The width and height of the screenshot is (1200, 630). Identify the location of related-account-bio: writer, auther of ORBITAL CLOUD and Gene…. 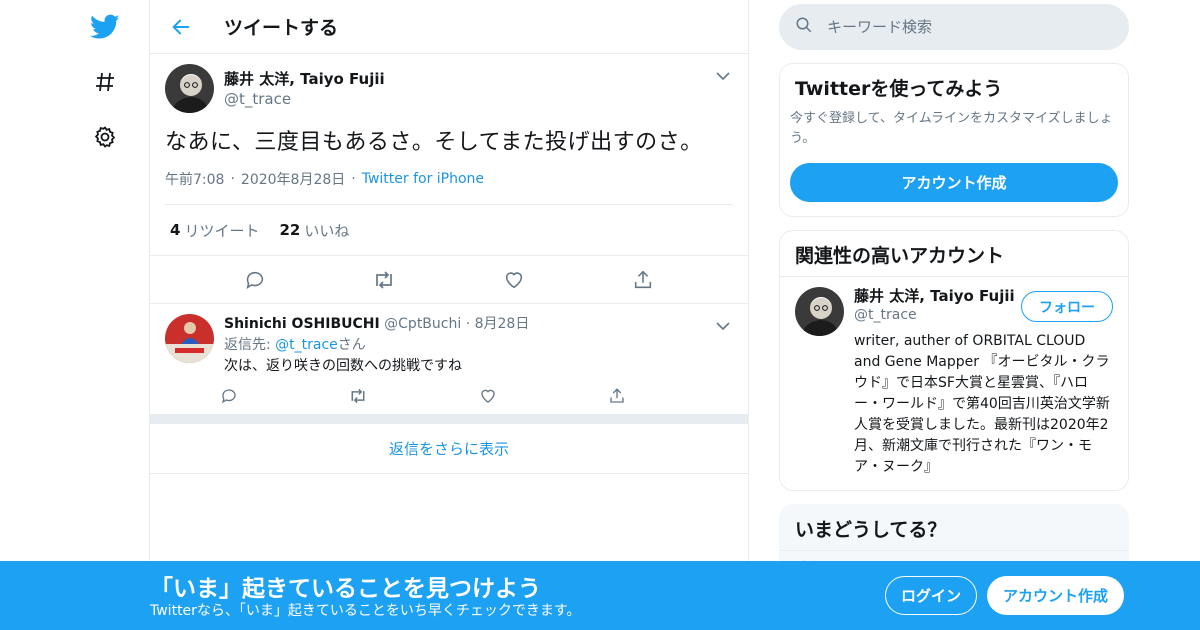
(982, 404).